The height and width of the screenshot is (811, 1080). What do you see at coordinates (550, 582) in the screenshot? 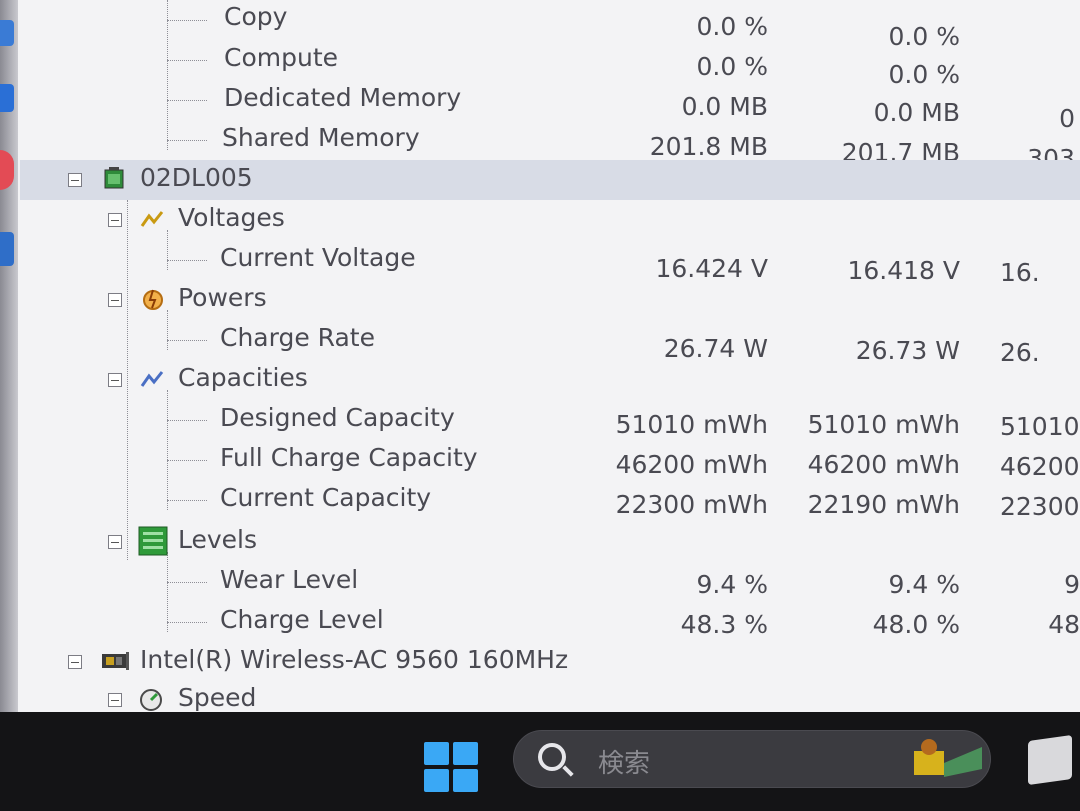
I see `sensor-row: Wear Level 9.4 % 9.4 % 9` at bounding box center [550, 582].